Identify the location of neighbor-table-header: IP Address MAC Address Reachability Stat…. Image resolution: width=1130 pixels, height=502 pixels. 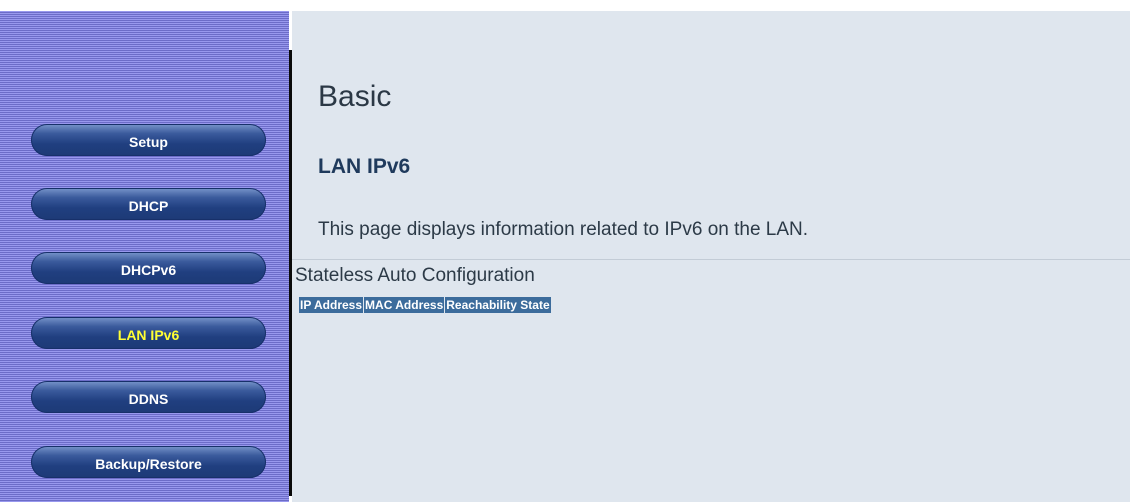
(425, 305).